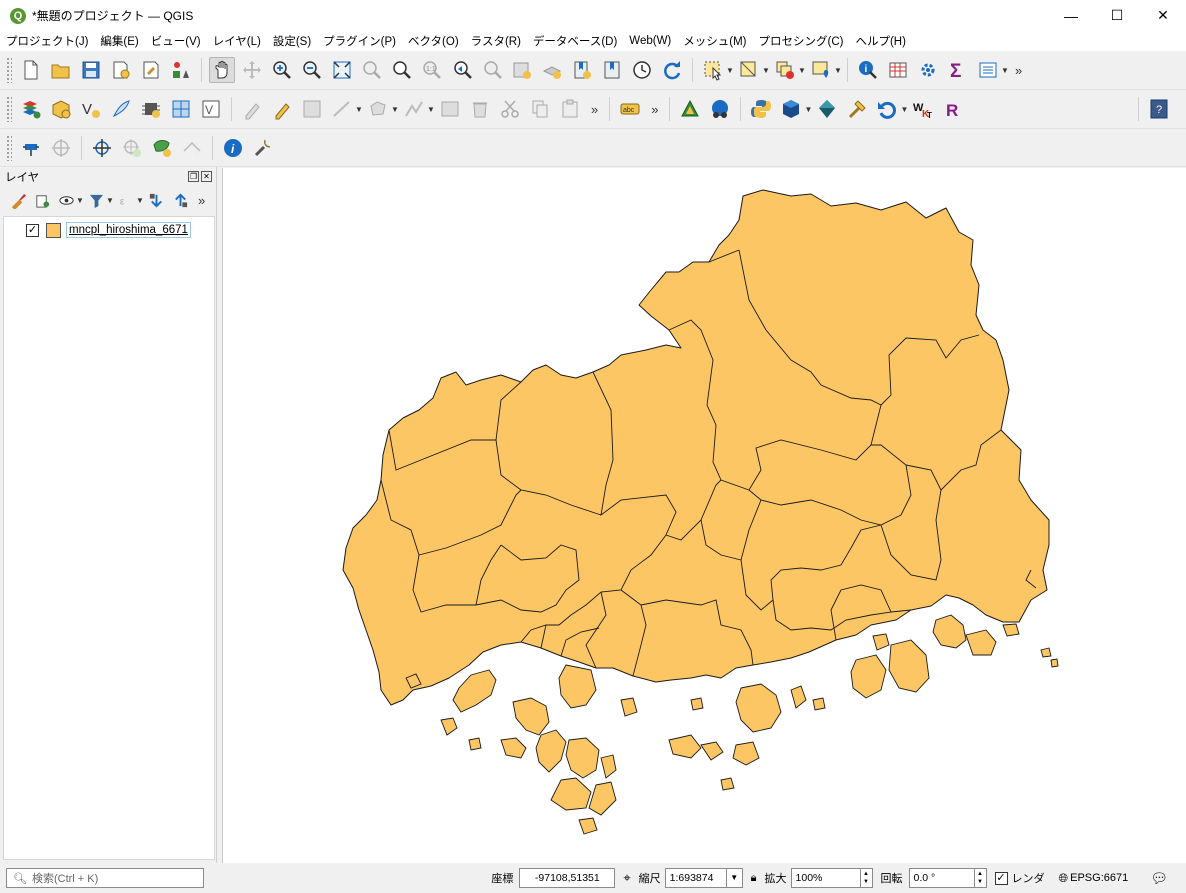 The image size is (1186, 893). Describe the element at coordinates (282, 109) in the screenshot. I see `pencil-edit-icon` at that location.